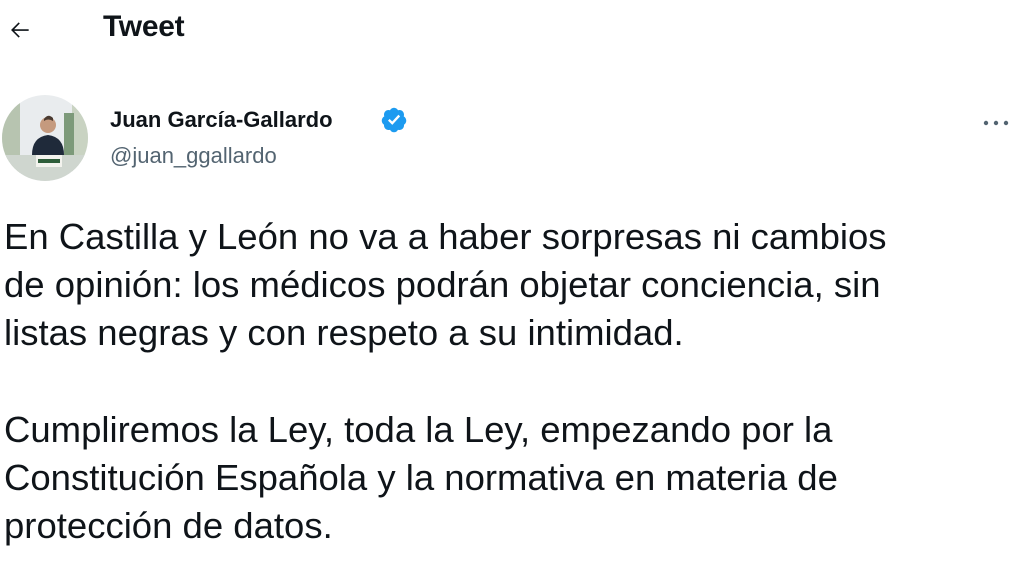 This screenshot has height=576, width=1024. I want to click on arrow-left-icon, so click(20, 30).